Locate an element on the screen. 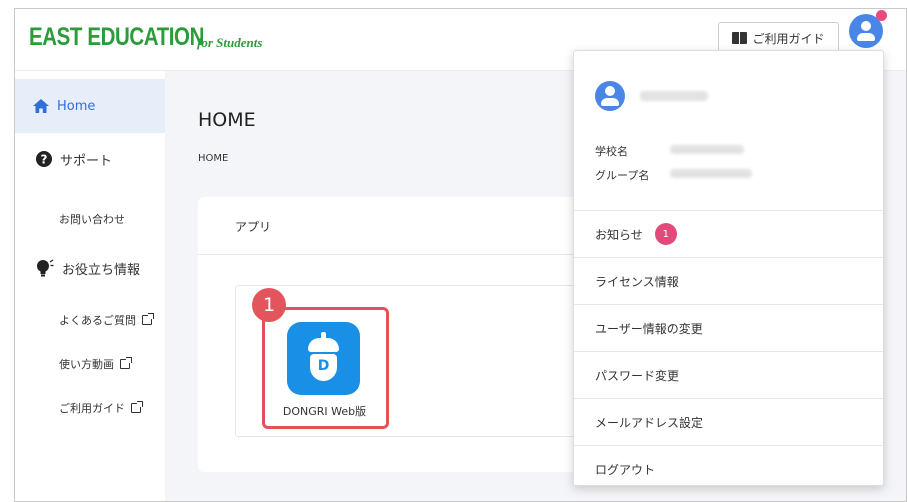 This screenshot has height=502, width=907. redacted-username is located at coordinates (674, 96).